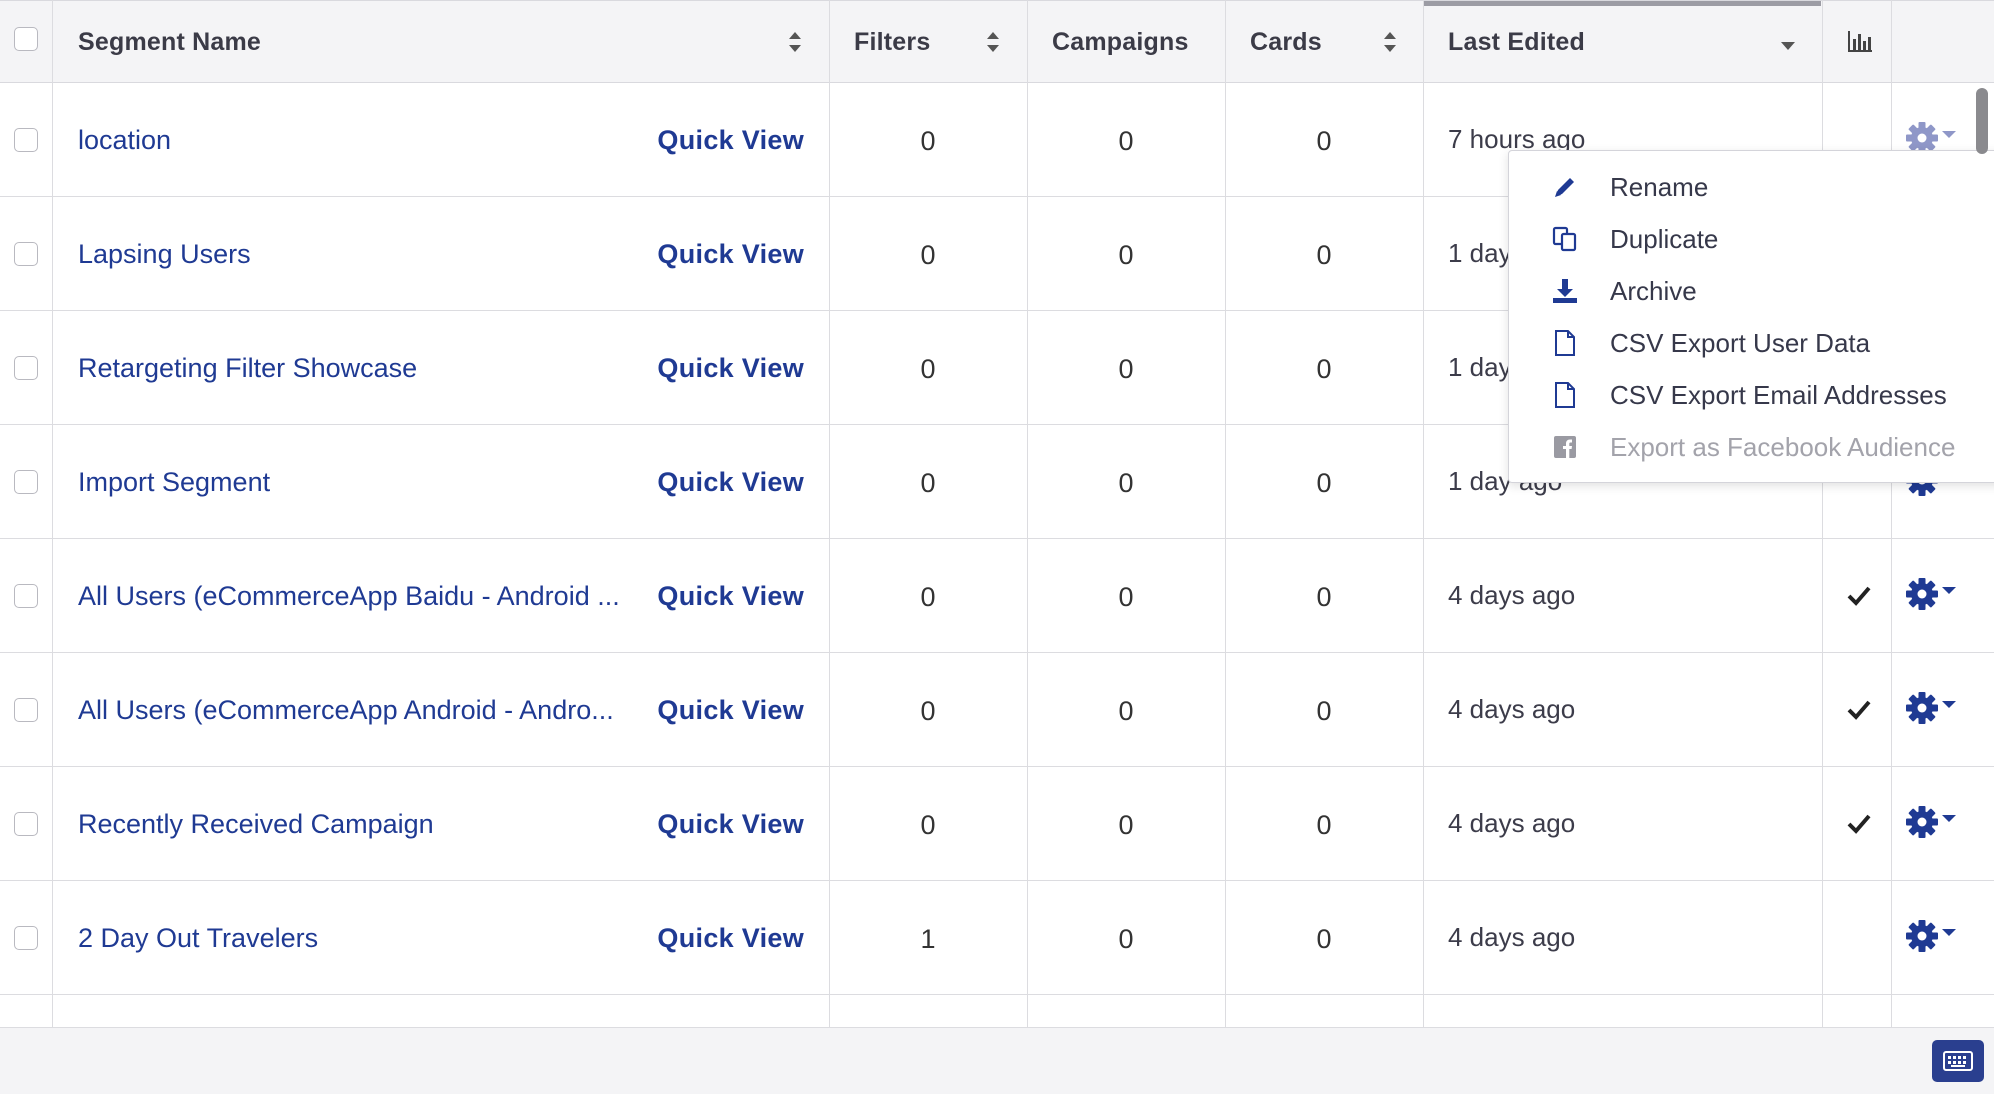 Image resolution: width=1994 pixels, height=1094 pixels. I want to click on menu-item-duplicate: Duplicate, so click(1751, 239).